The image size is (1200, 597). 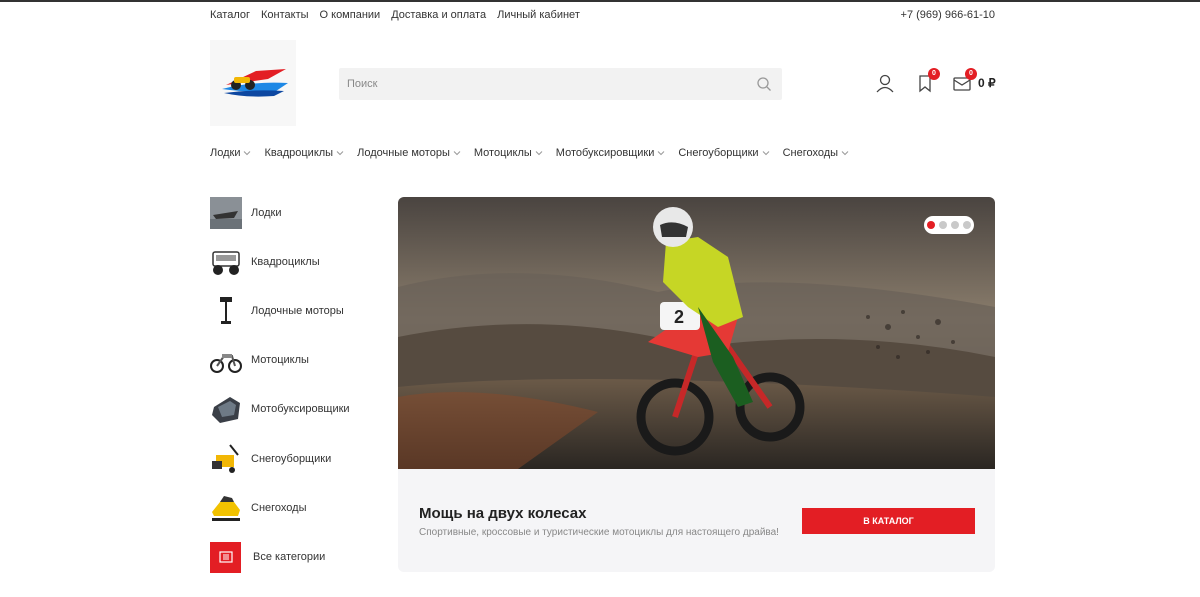 I want to click on category-nav-motor-tugs: Мотобуксировщики, so click(x=611, y=153).